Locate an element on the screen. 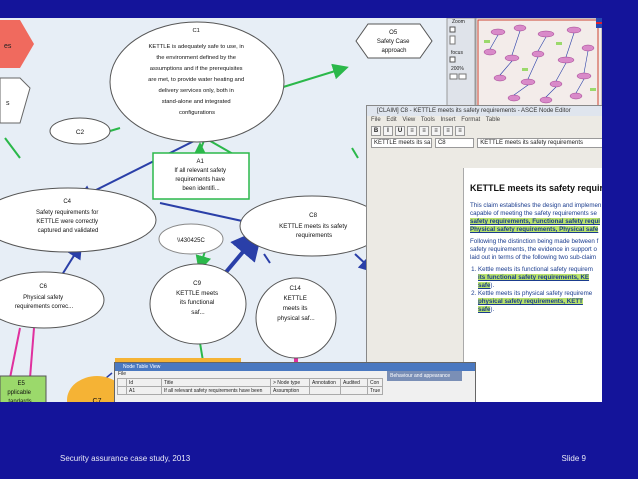 The height and width of the screenshot is (479, 638). doc-link-4: safe is located at coordinates (484, 285).